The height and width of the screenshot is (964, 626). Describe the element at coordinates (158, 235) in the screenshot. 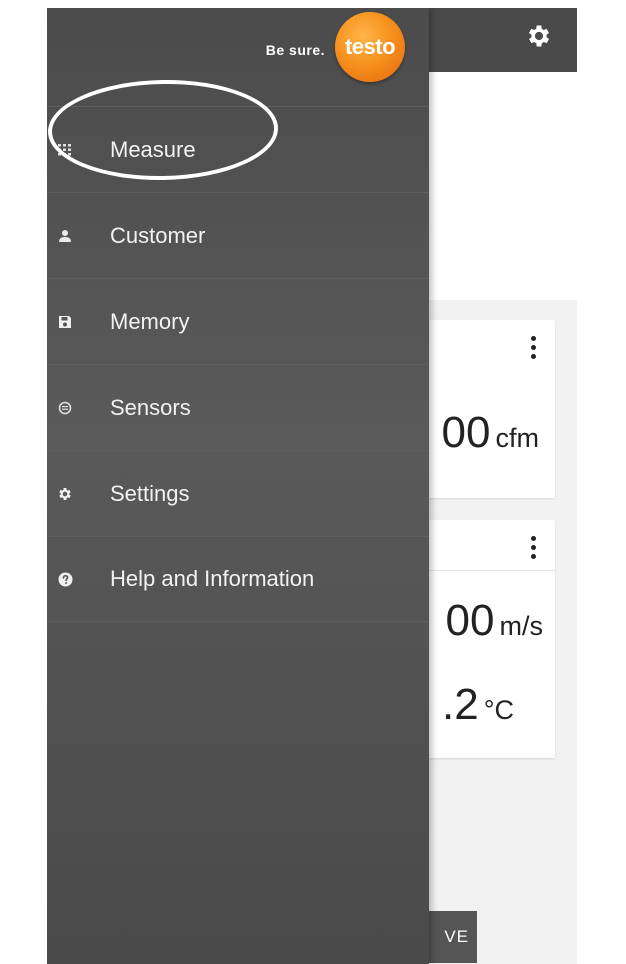

I see `menu-label: Customer` at that location.